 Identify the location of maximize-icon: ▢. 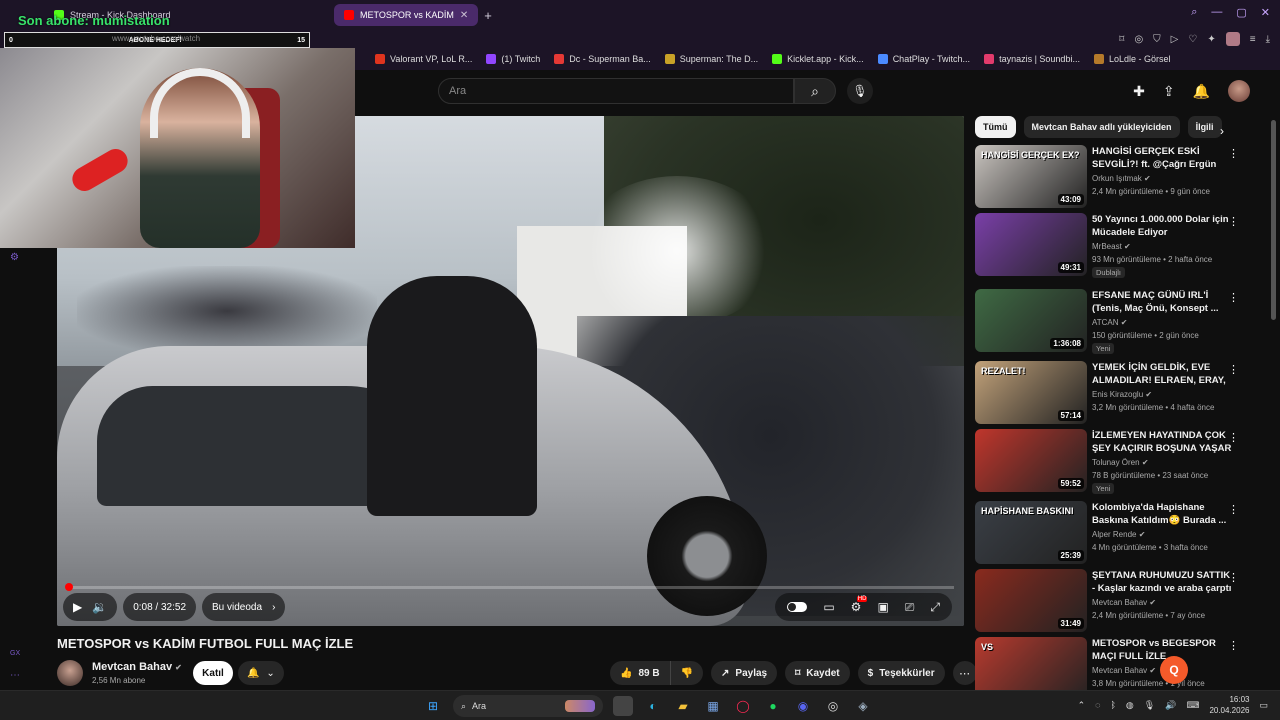
(1241, 12).